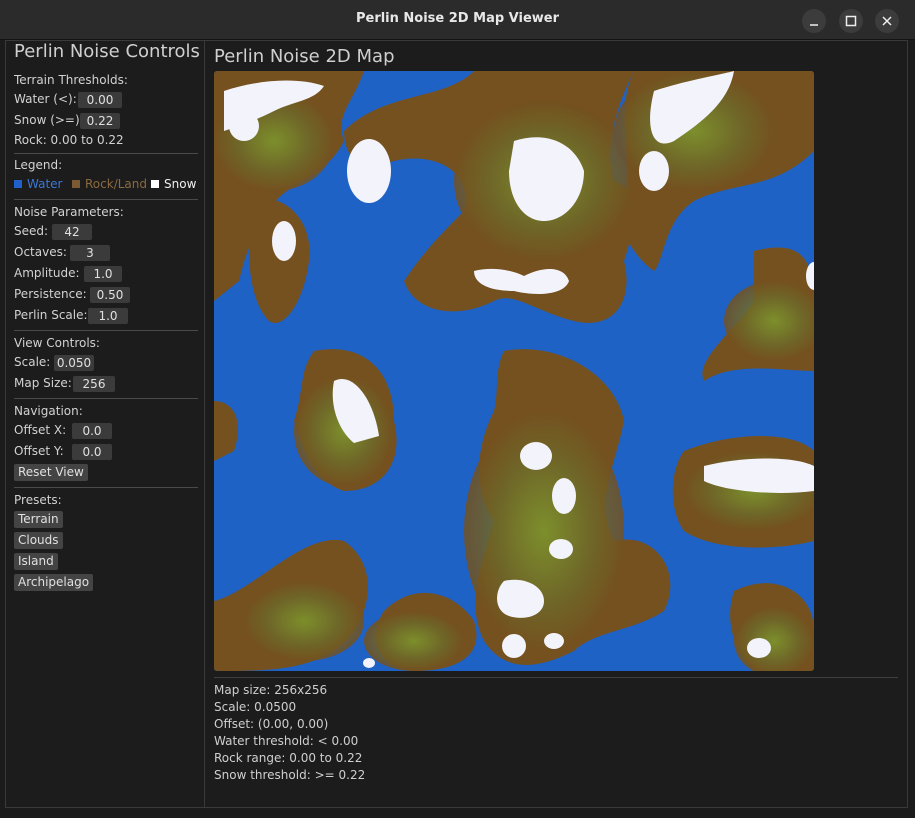  I want to click on map-size-input: 256, so click(94, 384).